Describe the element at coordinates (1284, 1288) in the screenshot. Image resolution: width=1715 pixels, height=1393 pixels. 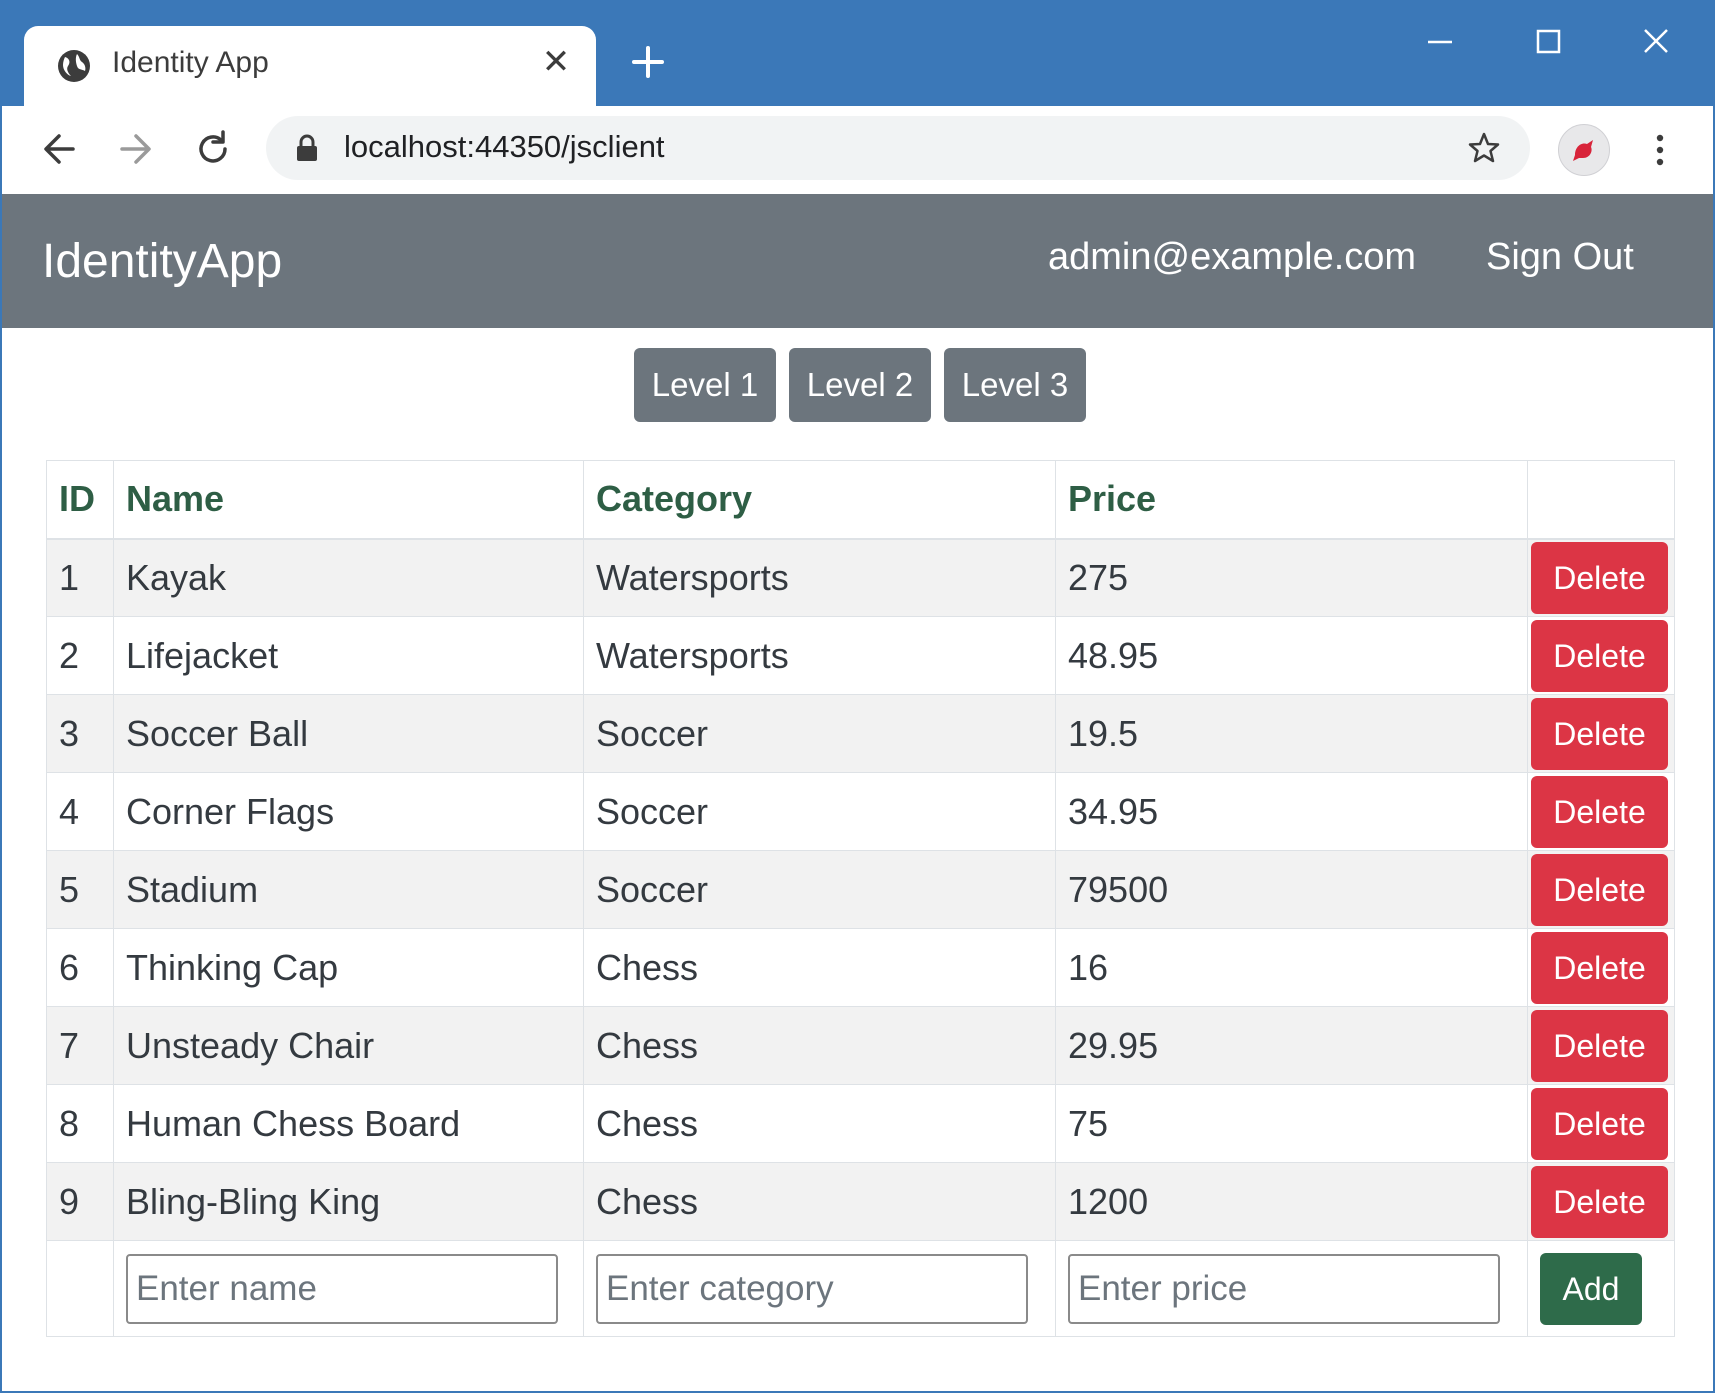
I see `price-input` at that location.